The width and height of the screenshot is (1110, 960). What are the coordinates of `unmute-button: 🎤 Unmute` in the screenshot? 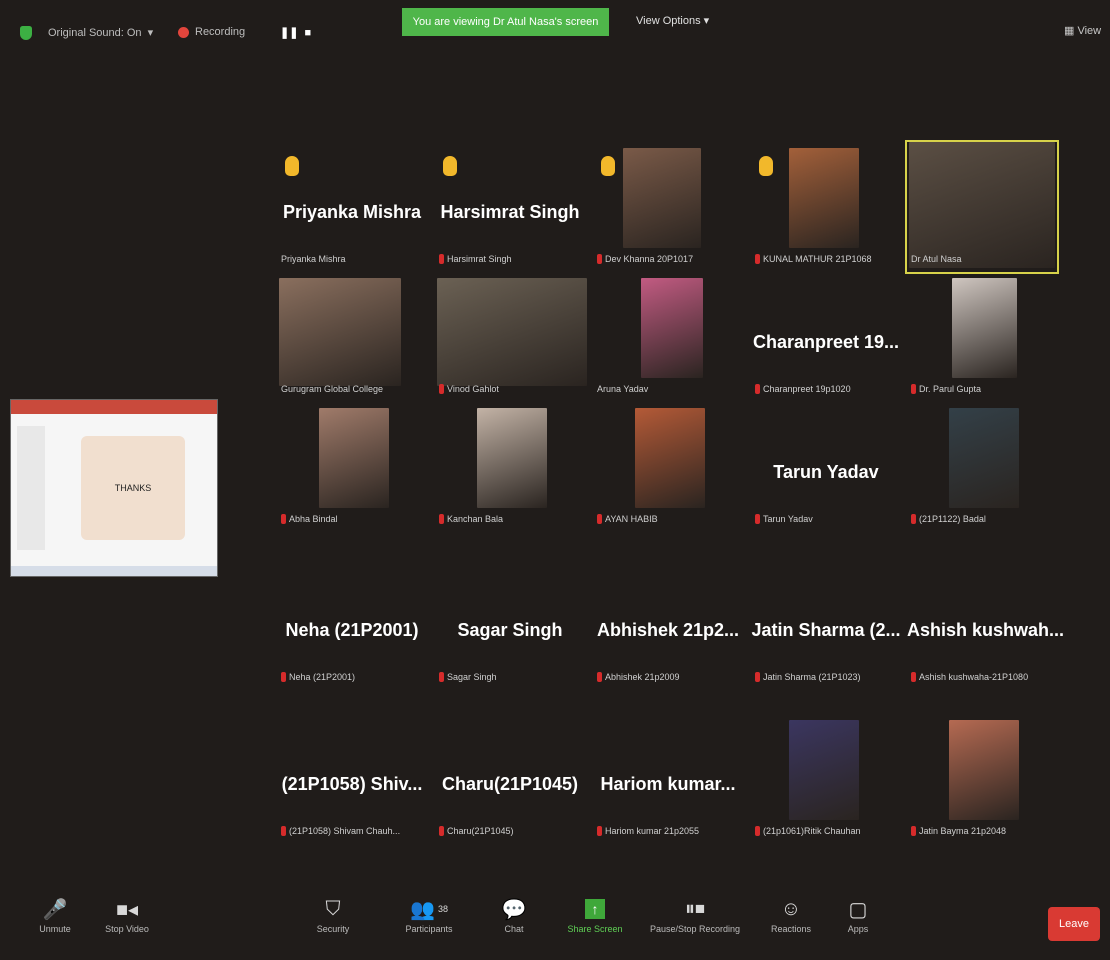 It's located at (55, 914).